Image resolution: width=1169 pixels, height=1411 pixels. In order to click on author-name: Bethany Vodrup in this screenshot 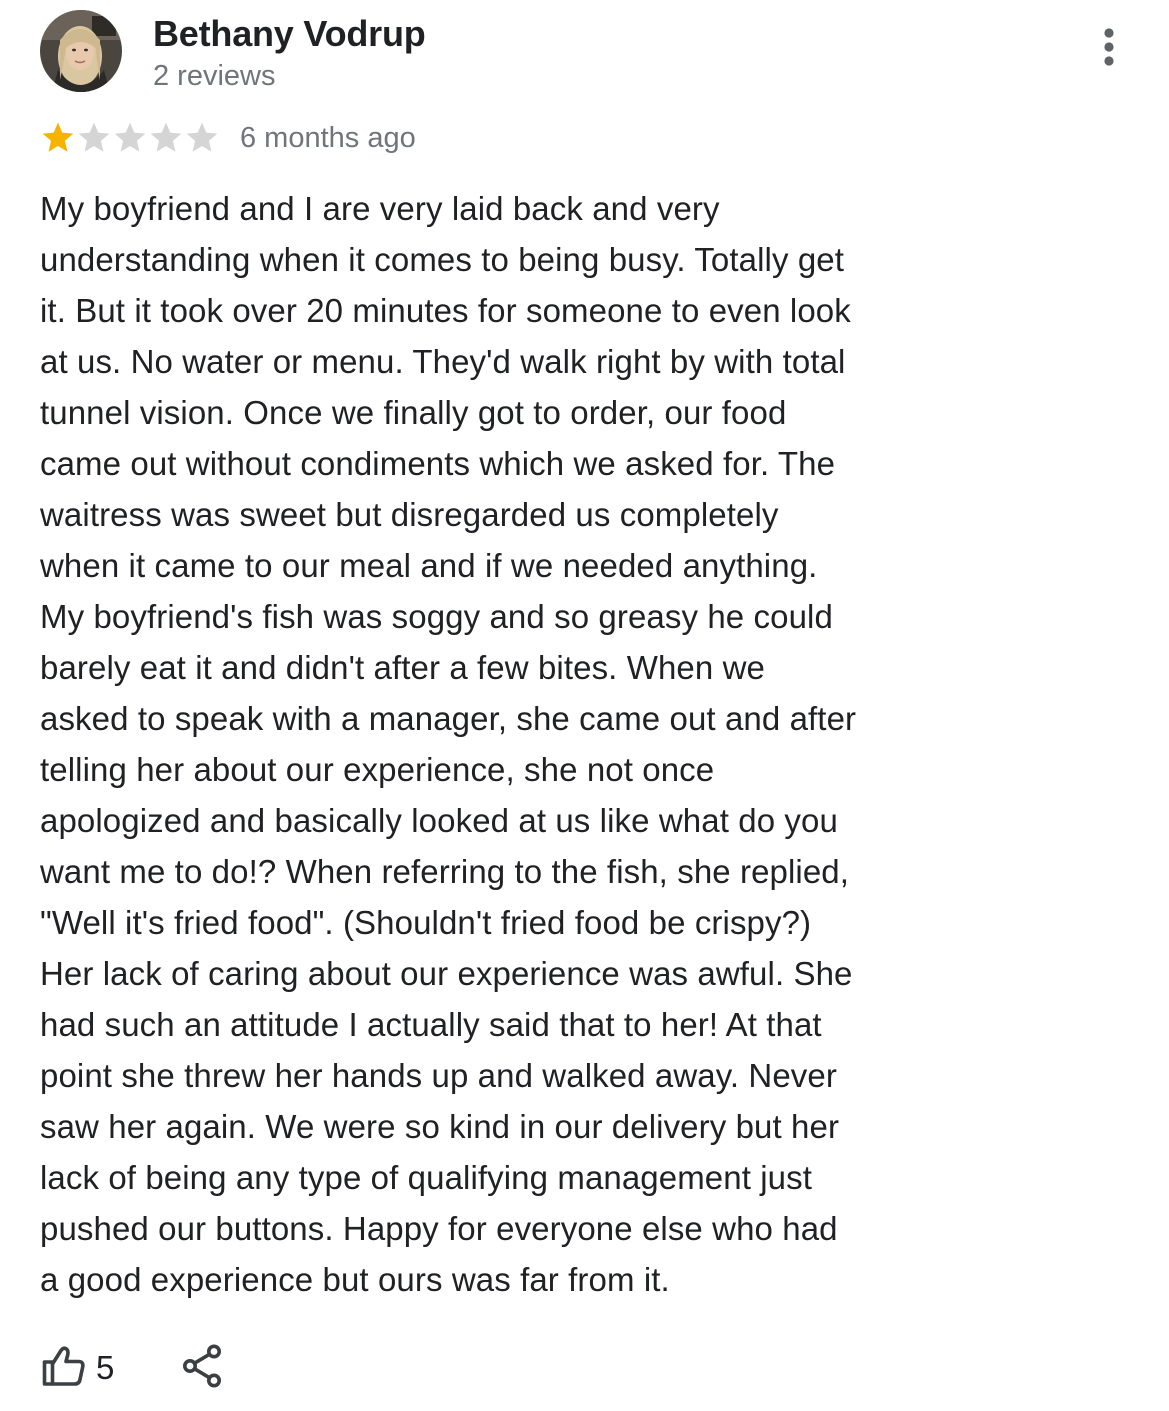, I will do `click(289, 34)`.